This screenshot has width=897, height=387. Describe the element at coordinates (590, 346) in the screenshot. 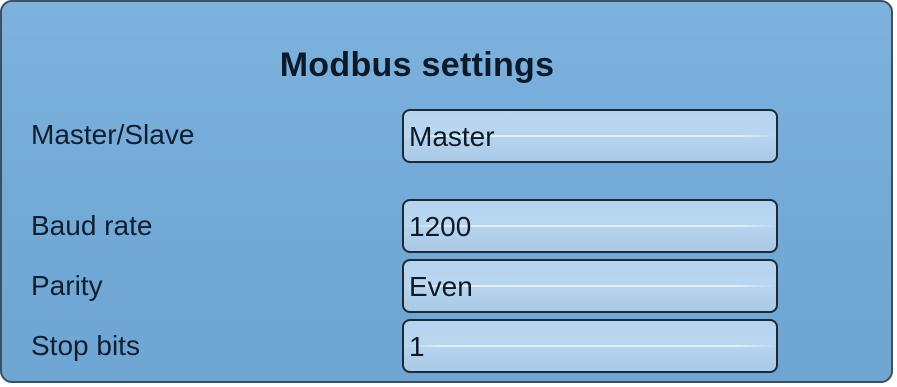

I see `stop-bits-field: 1` at that location.